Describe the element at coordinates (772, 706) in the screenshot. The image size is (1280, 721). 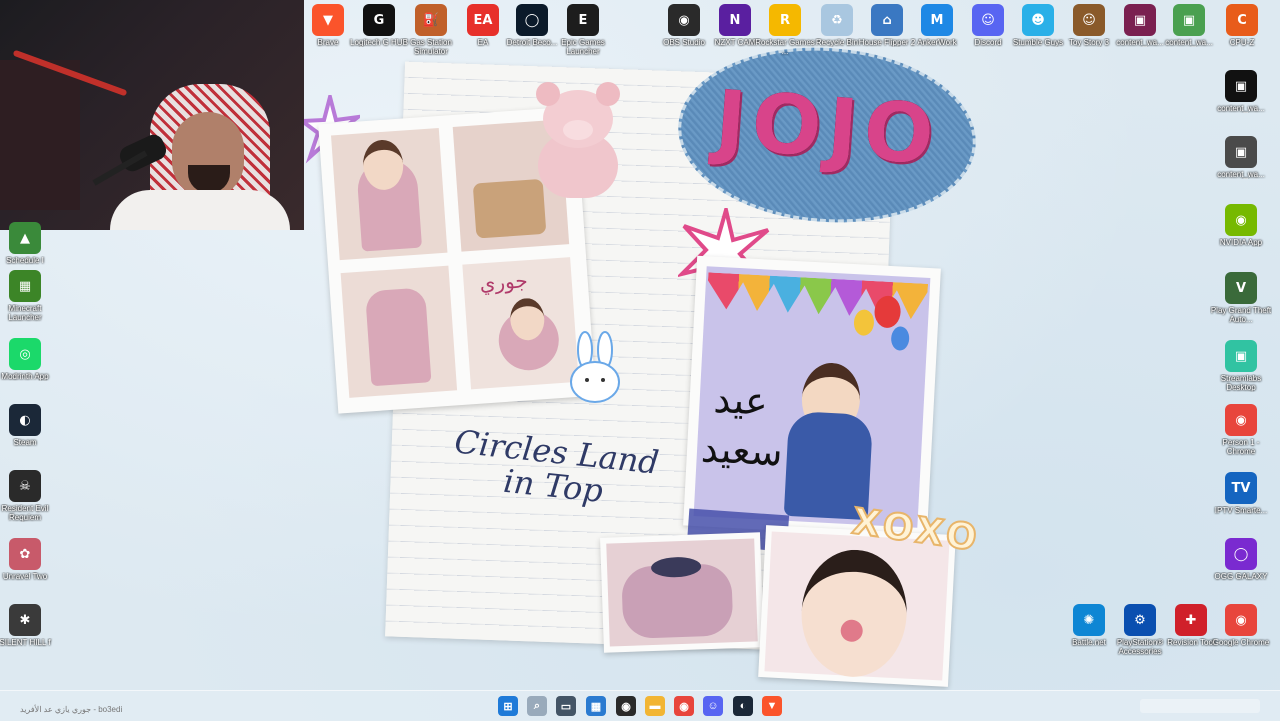
I see `taskbar-brave: ▼` at that location.